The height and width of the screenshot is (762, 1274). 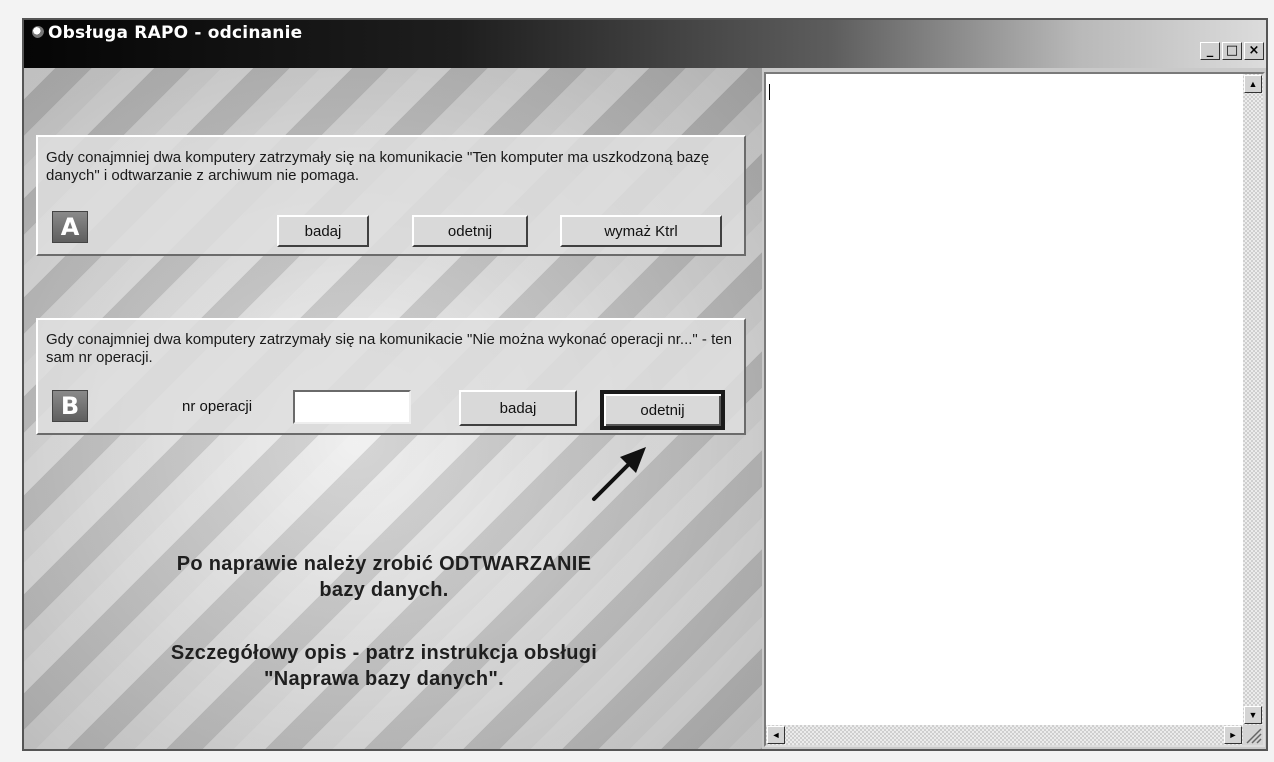 What do you see at coordinates (384, 564) in the screenshot?
I see `repair-note-line-1: Po naprawie należy zrobić ODTWARZANIE` at bounding box center [384, 564].